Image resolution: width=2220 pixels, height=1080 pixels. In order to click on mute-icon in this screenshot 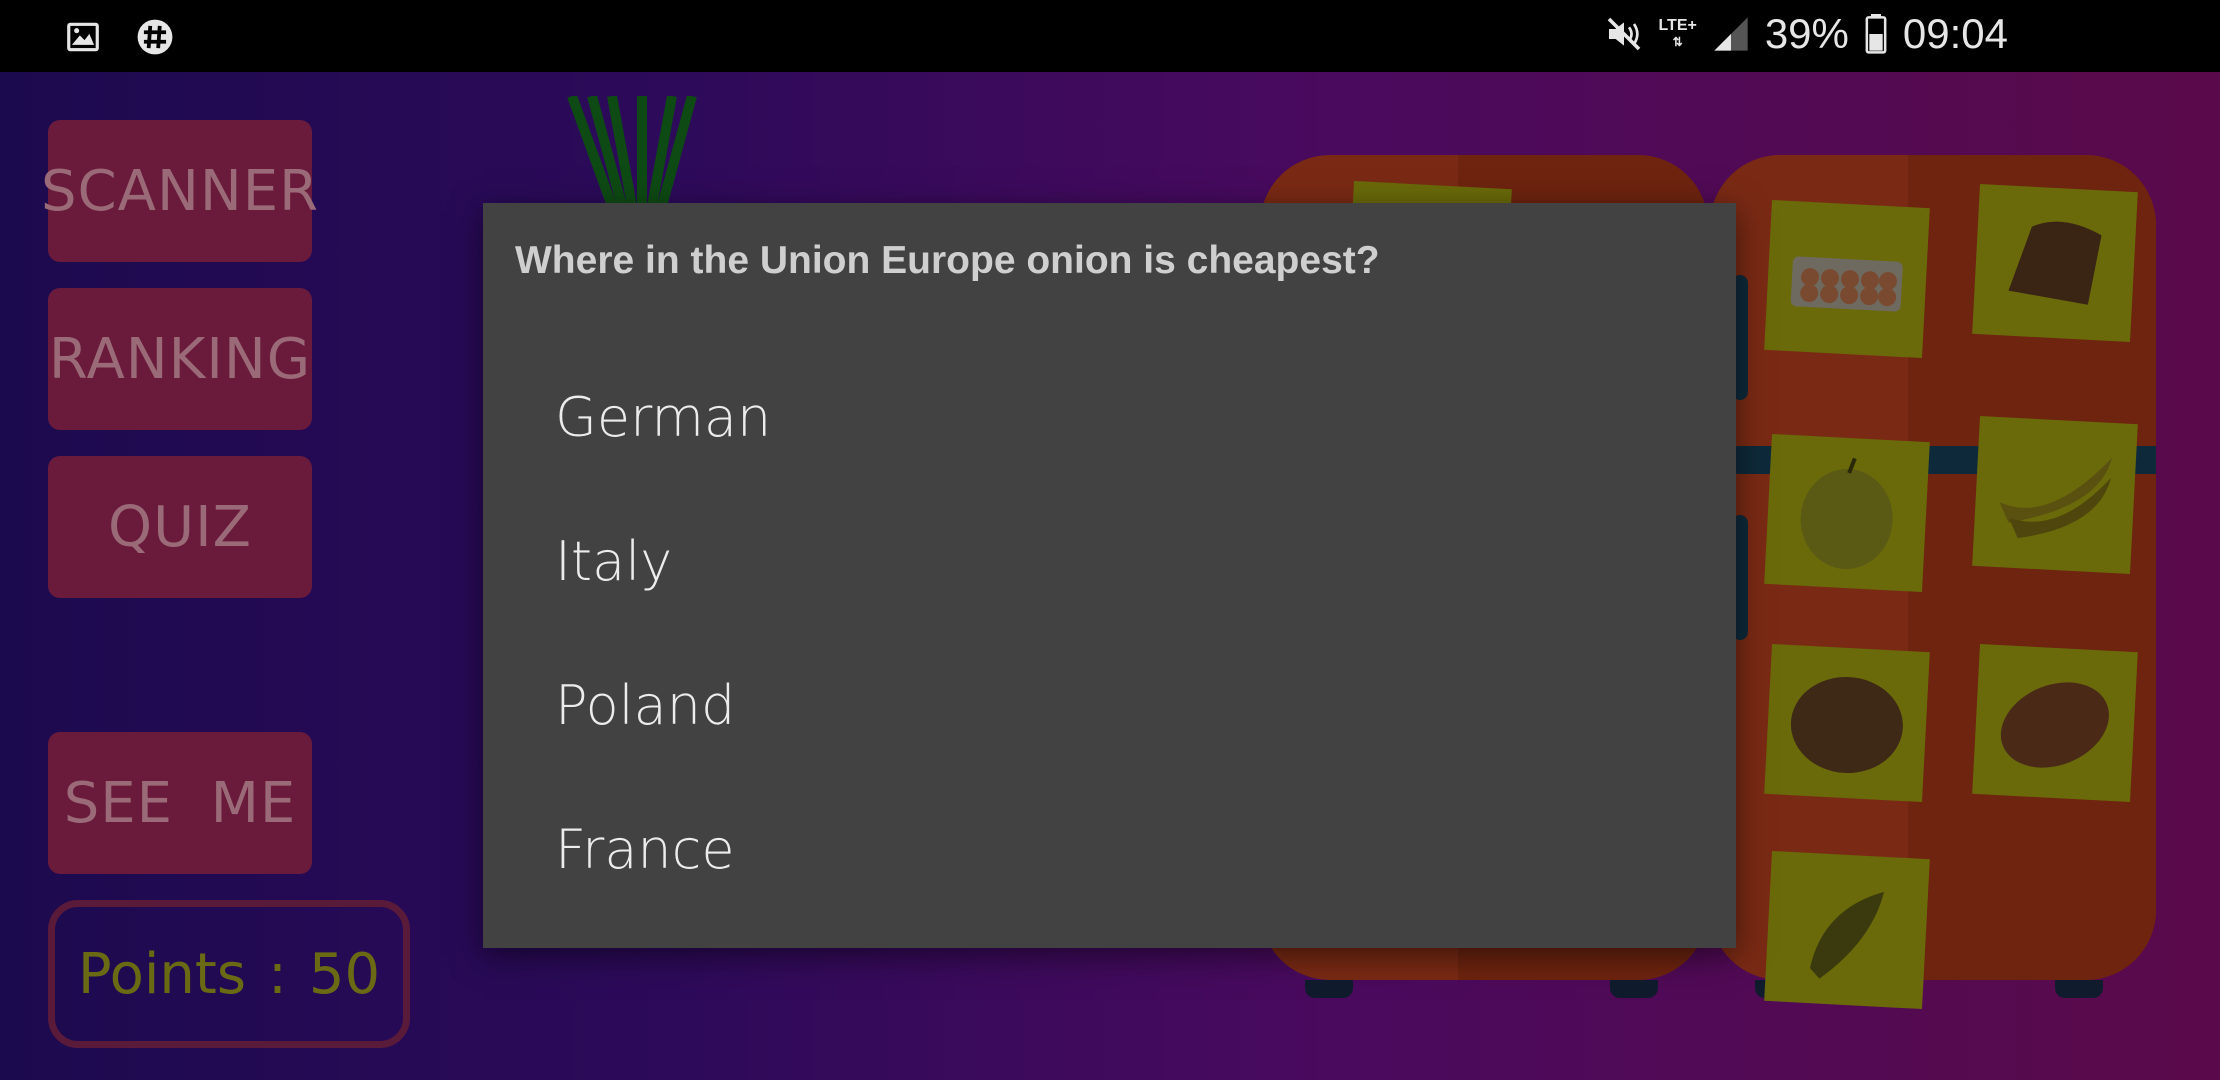, I will do `click(1624, 34)`.